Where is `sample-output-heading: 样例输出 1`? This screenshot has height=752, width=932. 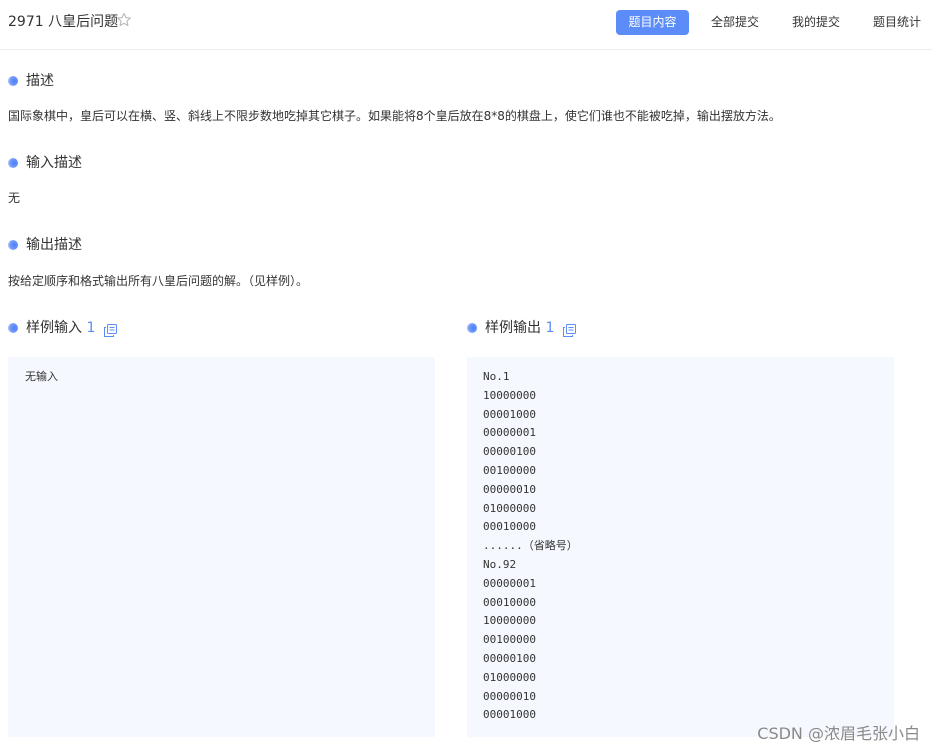
sample-output-heading: 样例输出 1 is located at coordinates (519, 328).